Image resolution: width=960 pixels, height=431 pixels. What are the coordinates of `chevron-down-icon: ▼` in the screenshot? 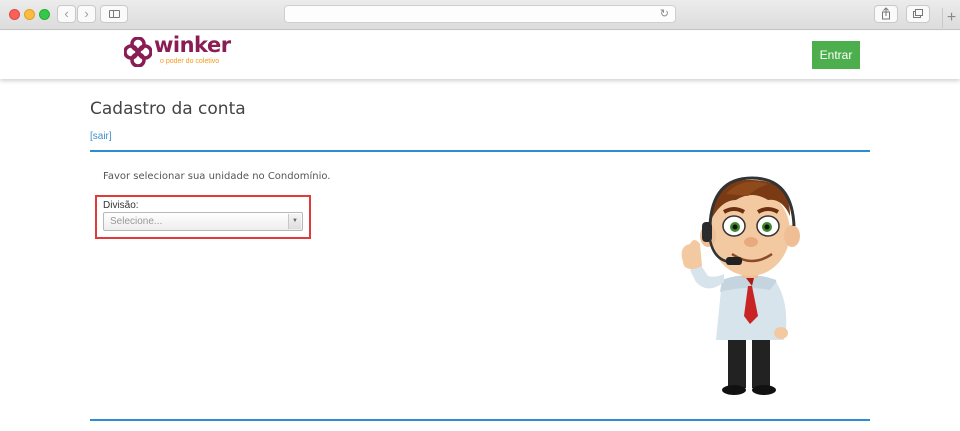 It's located at (294, 221).